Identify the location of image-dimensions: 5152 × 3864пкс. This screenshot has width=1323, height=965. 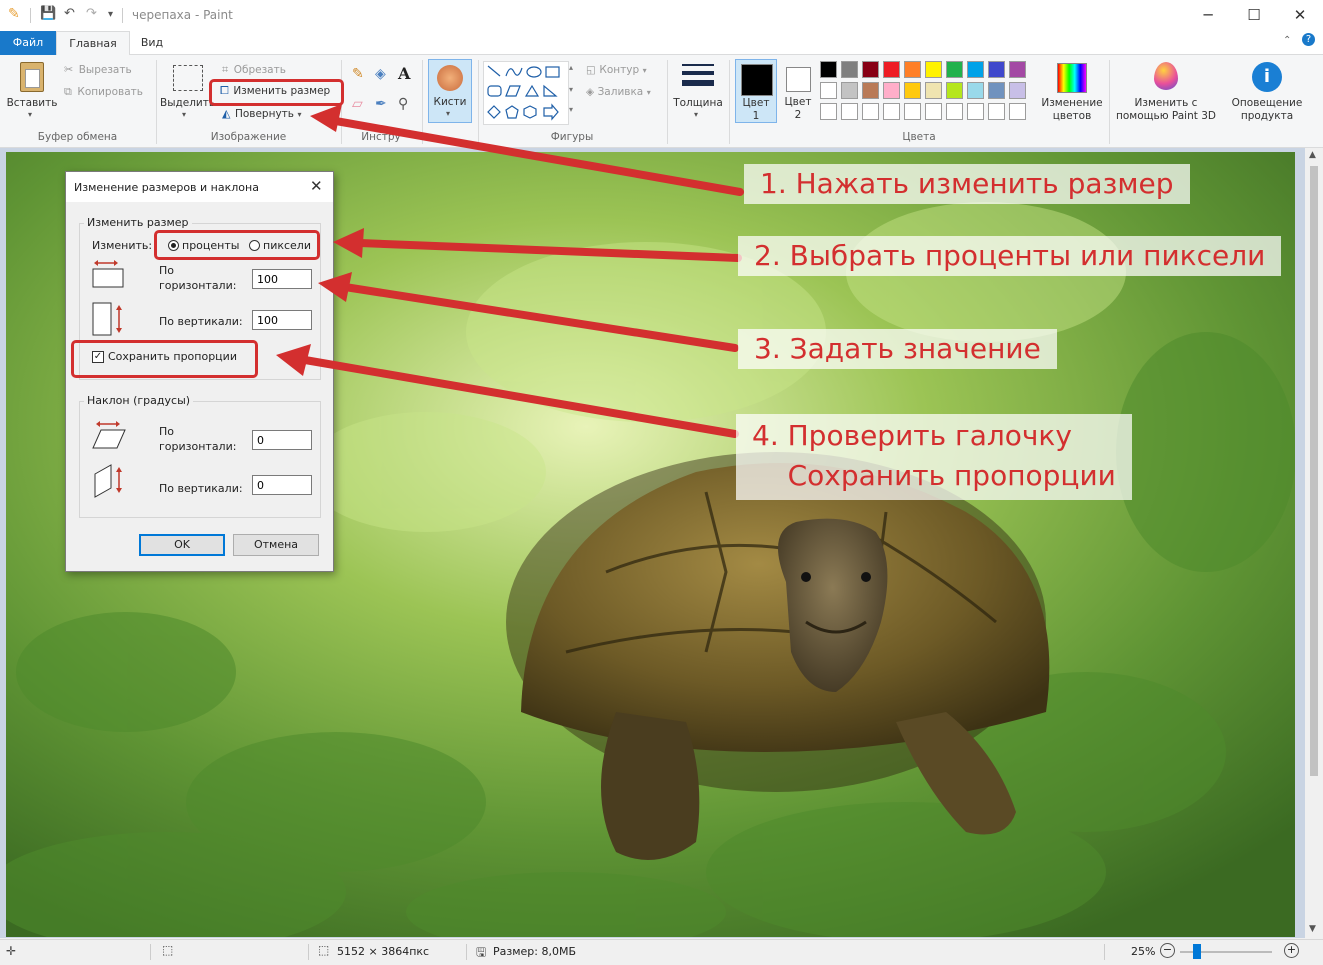
(383, 951).